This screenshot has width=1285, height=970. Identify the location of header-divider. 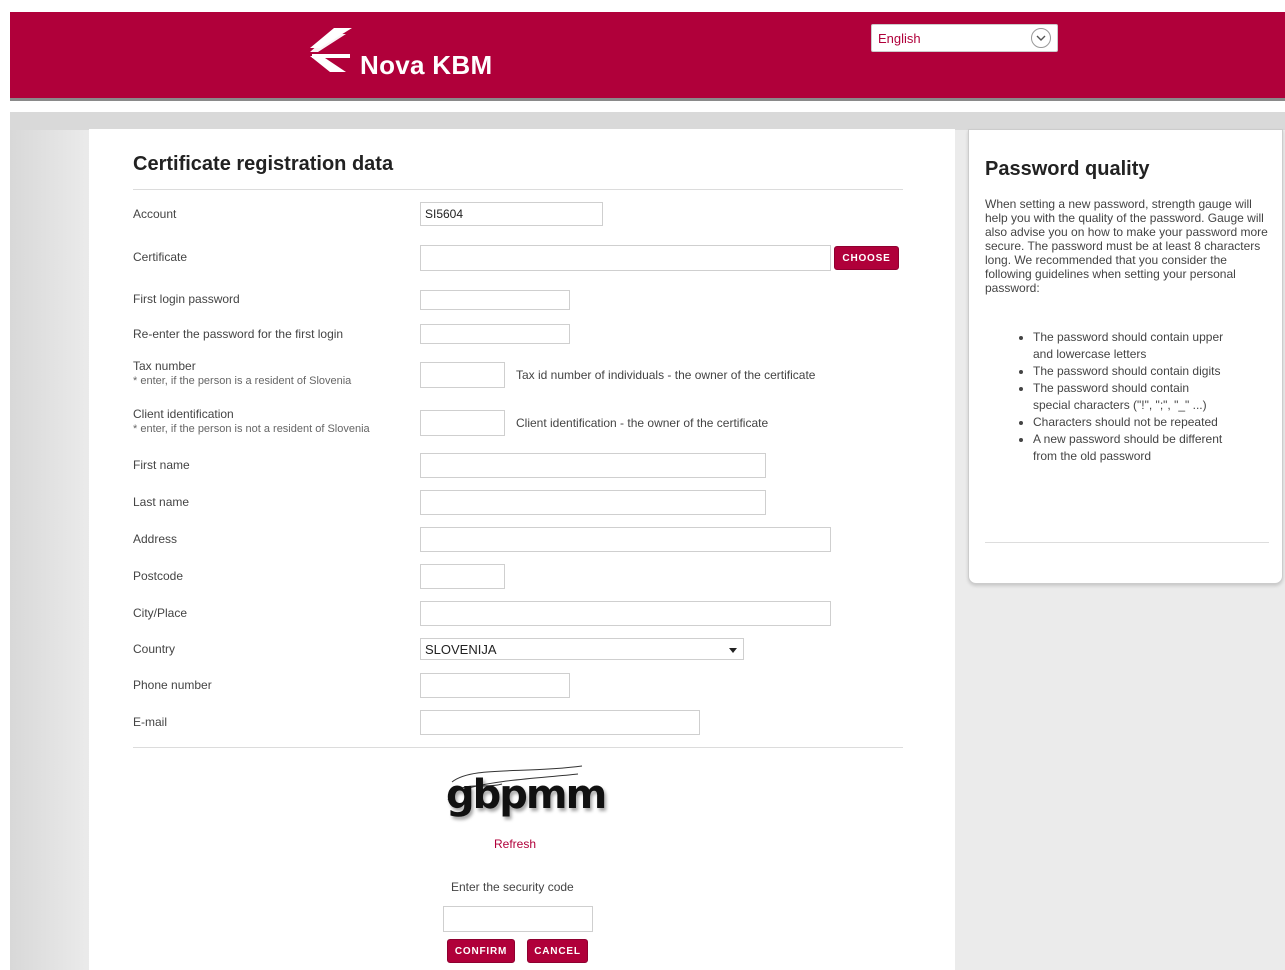
(647, 99).